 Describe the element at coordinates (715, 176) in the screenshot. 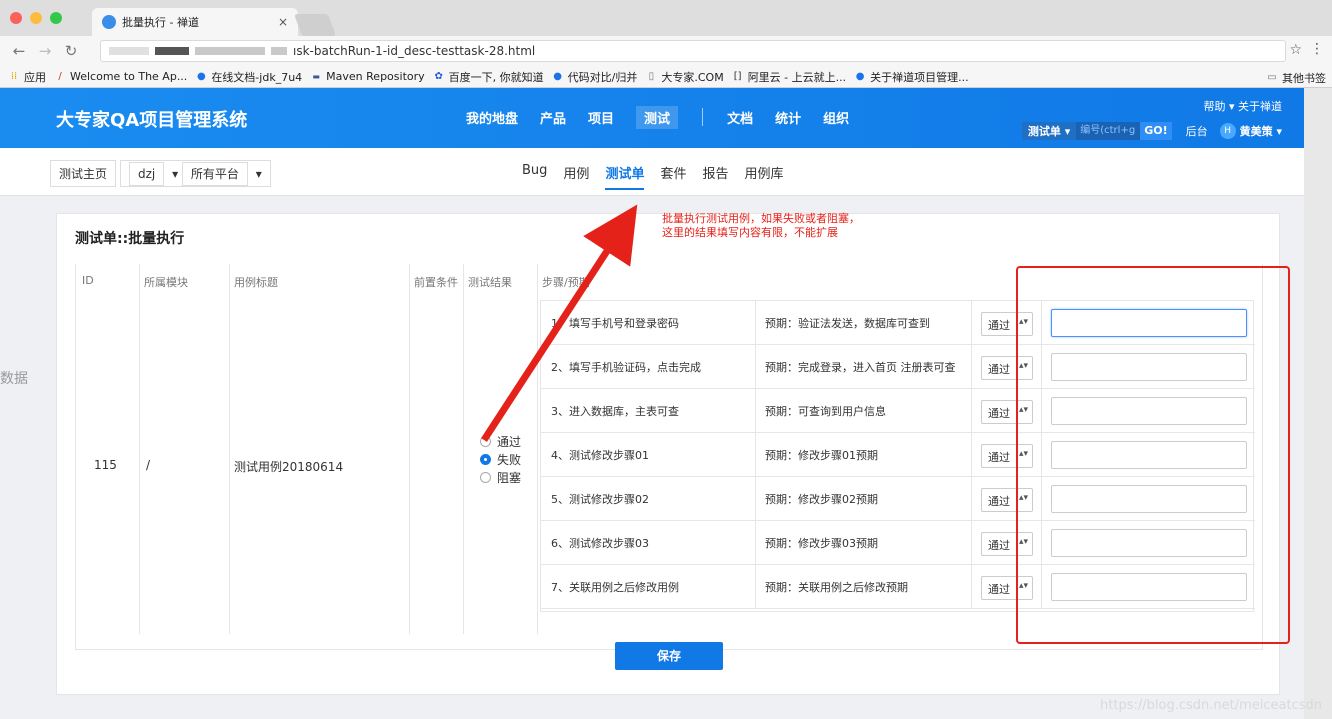

I see `tab-report: 报告` at that location.